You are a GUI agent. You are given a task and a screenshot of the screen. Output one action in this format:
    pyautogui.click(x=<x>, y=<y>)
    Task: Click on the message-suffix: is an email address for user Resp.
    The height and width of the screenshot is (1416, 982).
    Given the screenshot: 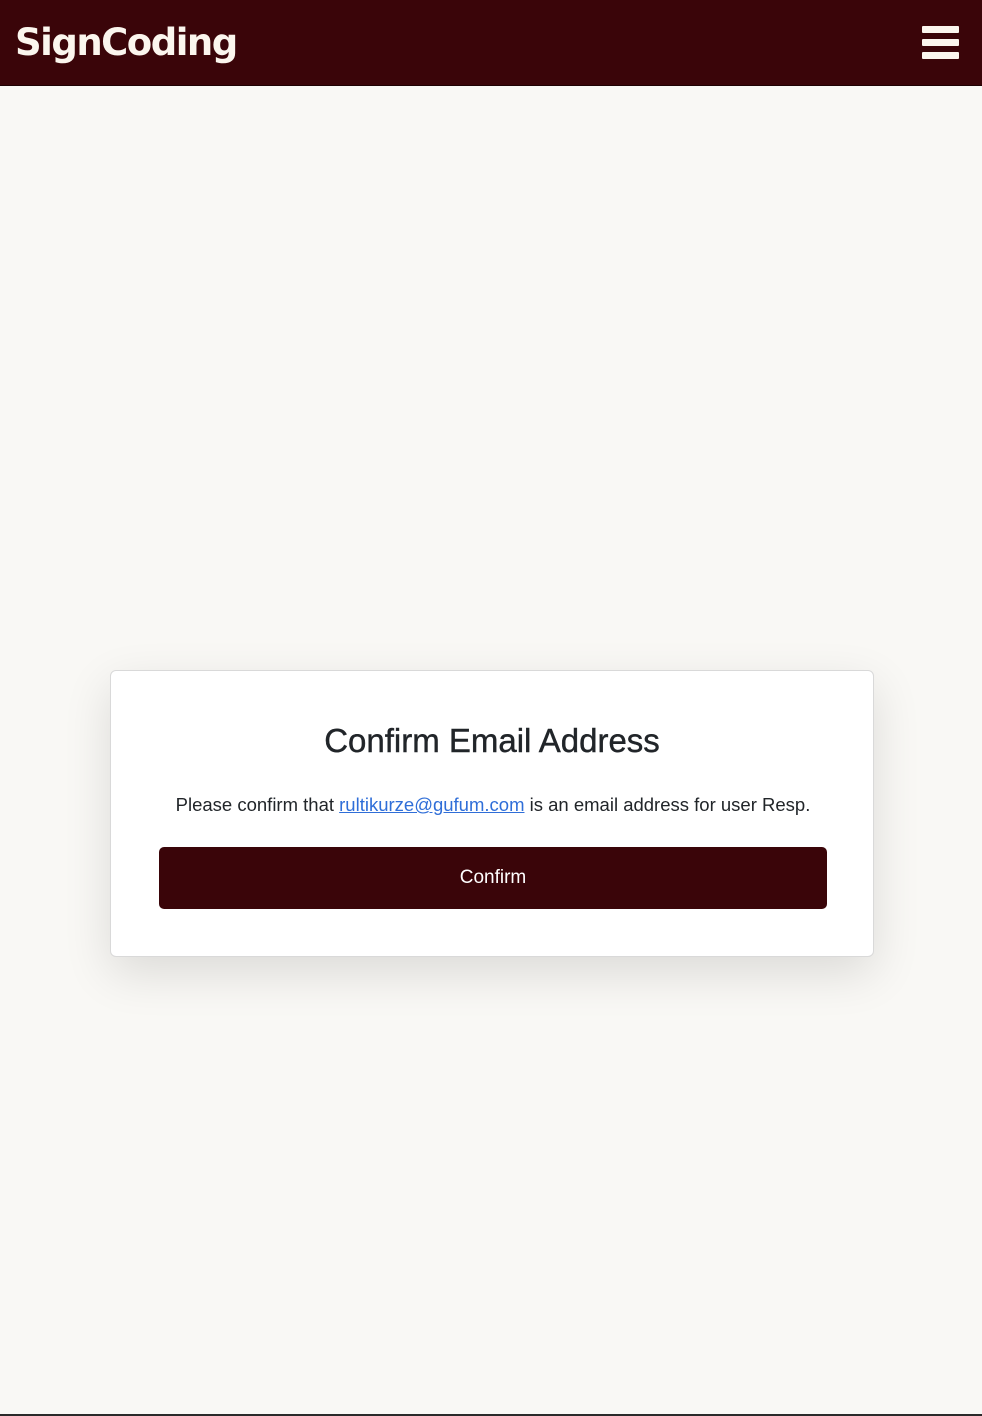 What is the action you would take?
    pyautogui.click(x=667, y=804)
    